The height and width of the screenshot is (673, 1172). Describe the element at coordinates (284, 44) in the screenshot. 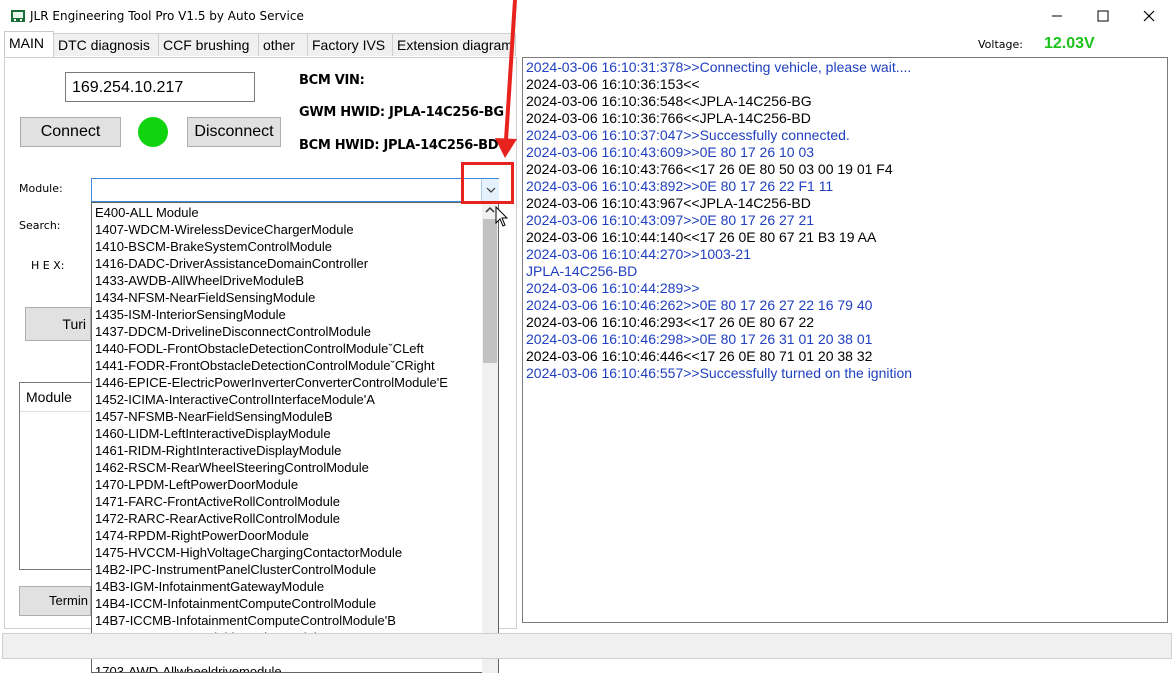

I see `tab-other: other` at that location.